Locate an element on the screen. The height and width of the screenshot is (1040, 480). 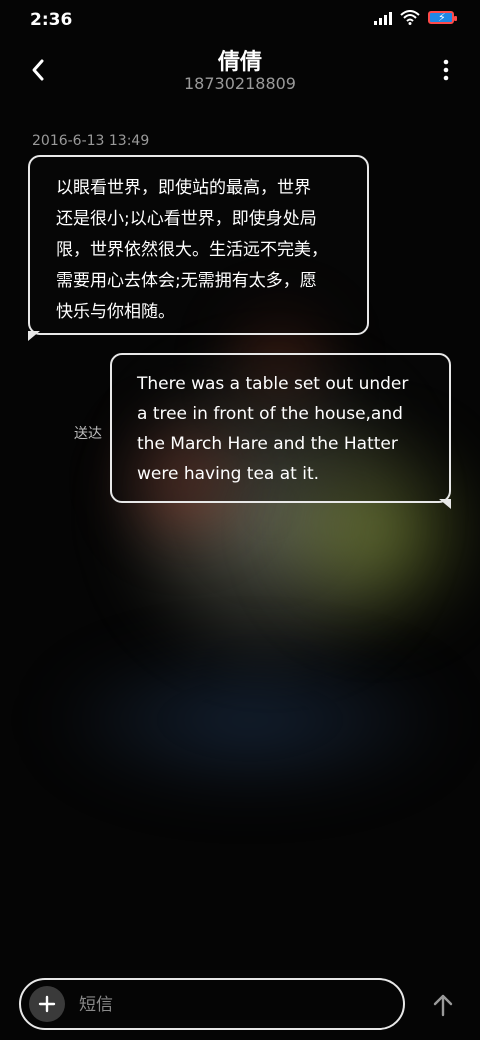
battery-charging-icon: ⚡ is located at coordinates (442, 17).